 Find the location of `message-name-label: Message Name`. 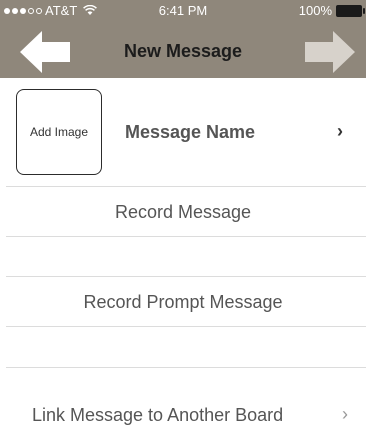

message-name-label: Message Name is located at coordinates (190, 132).